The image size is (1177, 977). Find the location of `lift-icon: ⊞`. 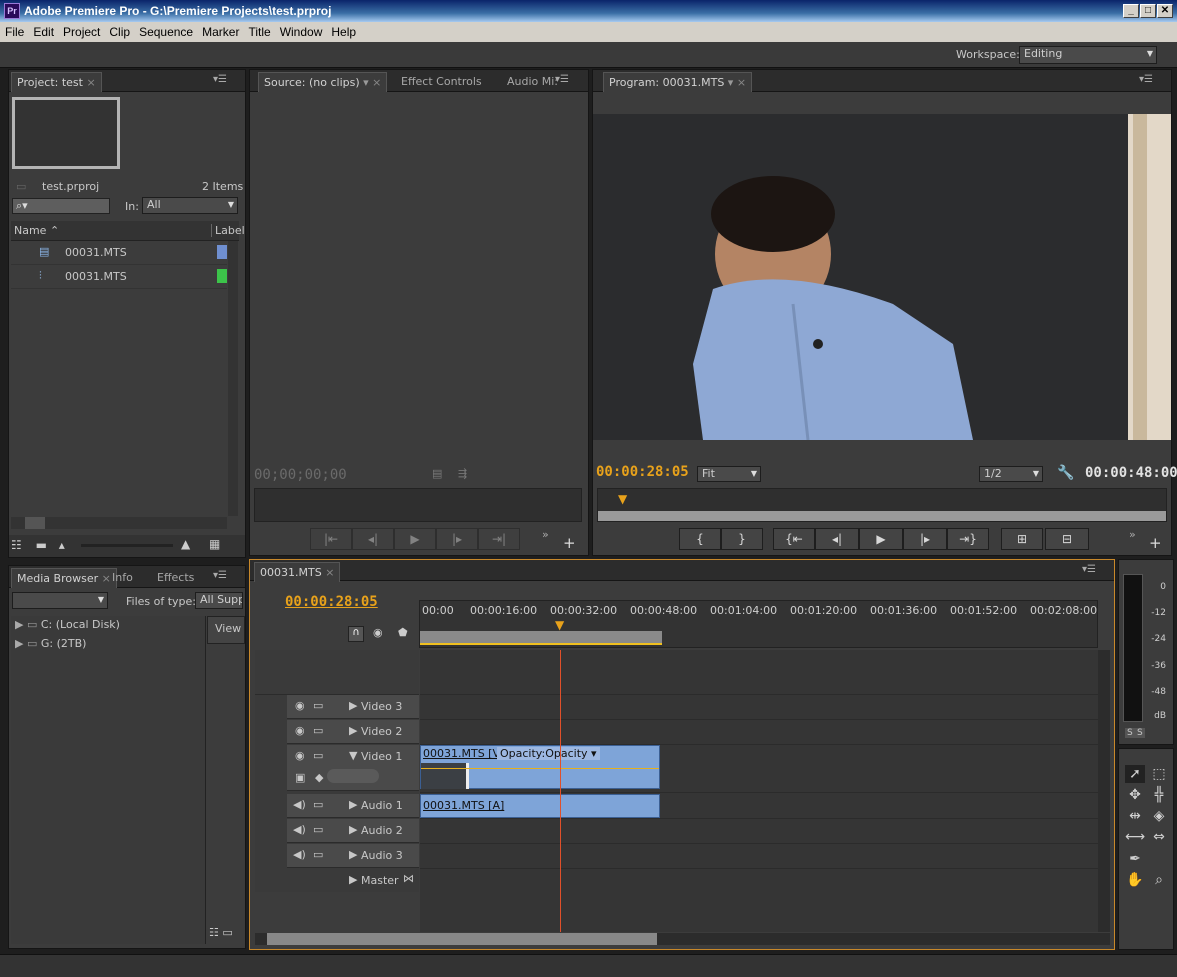

lift-icon: ⊞ is located at coordinates (1022, 539).